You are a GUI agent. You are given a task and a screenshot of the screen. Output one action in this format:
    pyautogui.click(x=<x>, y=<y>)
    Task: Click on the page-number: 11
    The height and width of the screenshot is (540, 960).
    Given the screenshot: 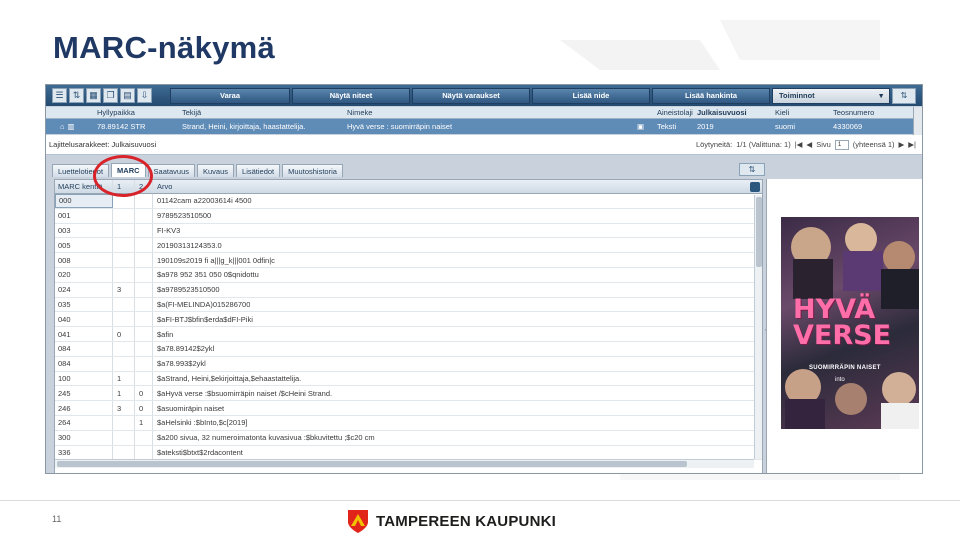 What is the action you would take?
    pyautogui.click(x=57, y=519)
    